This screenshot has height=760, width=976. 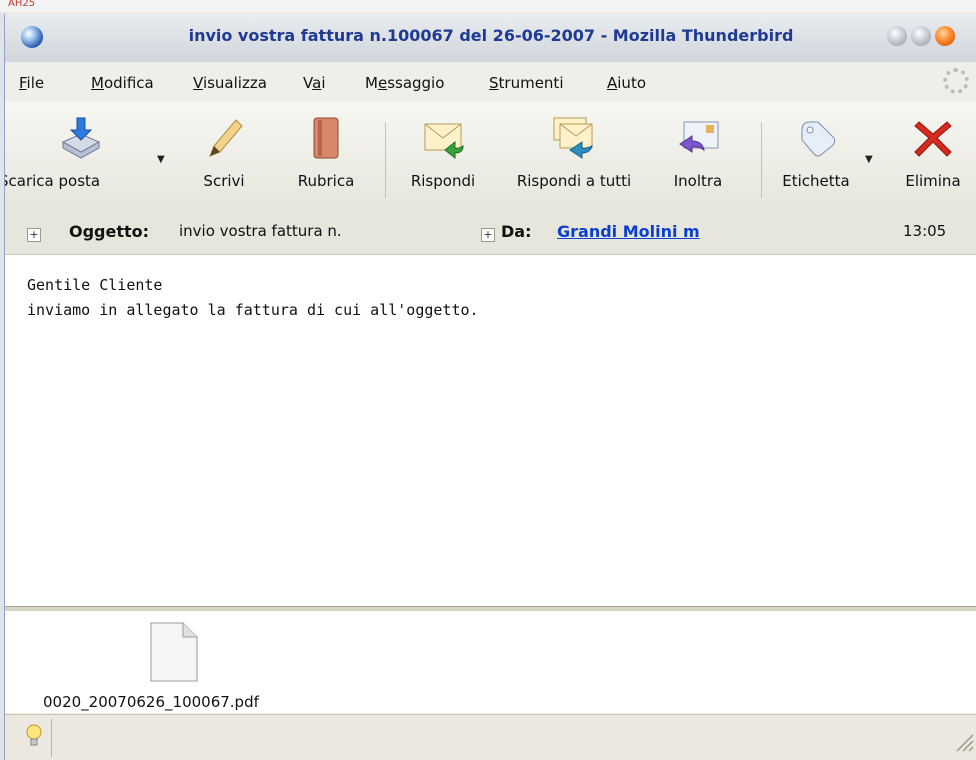 What do you see at coordinates (230, 83) in the screenshot?
I see `menu-visualizza: Visualizza` at bounding box center [230, 83].